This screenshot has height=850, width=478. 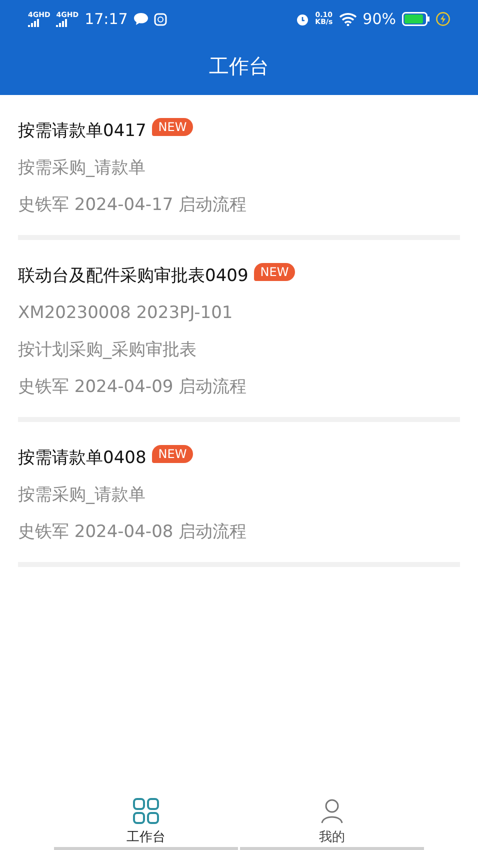 I want to click on app-icon, so click(x=160, y=19).